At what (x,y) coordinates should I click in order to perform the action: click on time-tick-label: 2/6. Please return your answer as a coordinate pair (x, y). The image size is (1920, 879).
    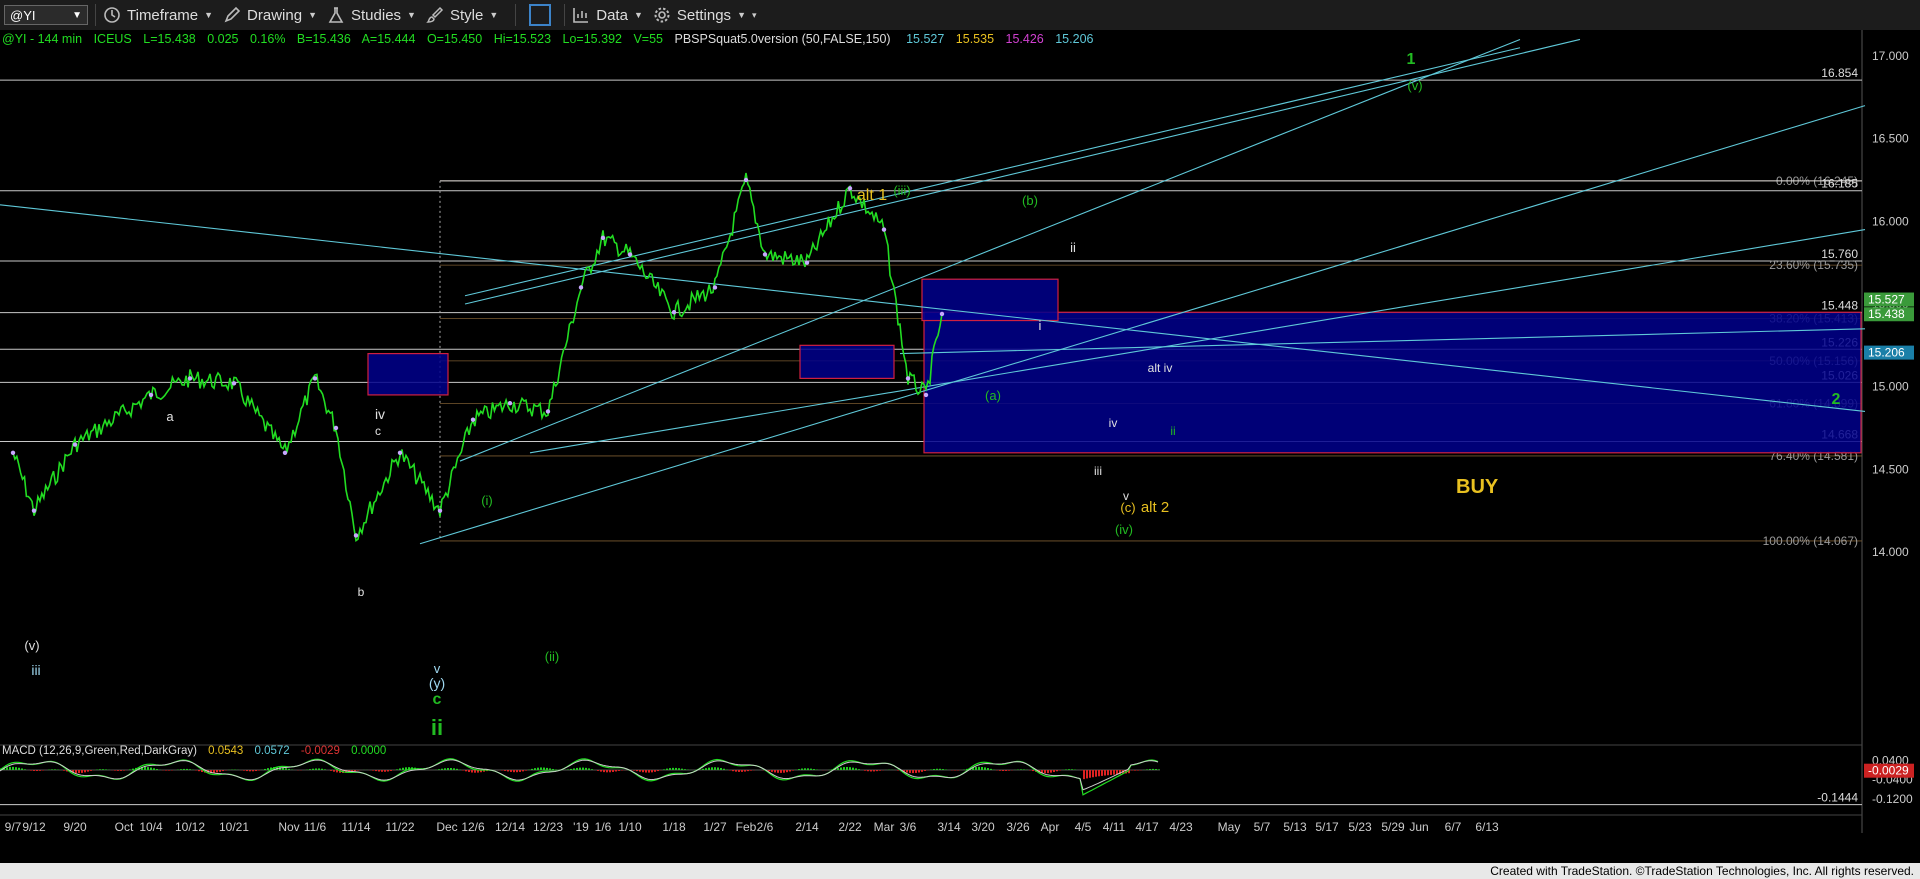
    Looking at the image, I should click on (765, 827).